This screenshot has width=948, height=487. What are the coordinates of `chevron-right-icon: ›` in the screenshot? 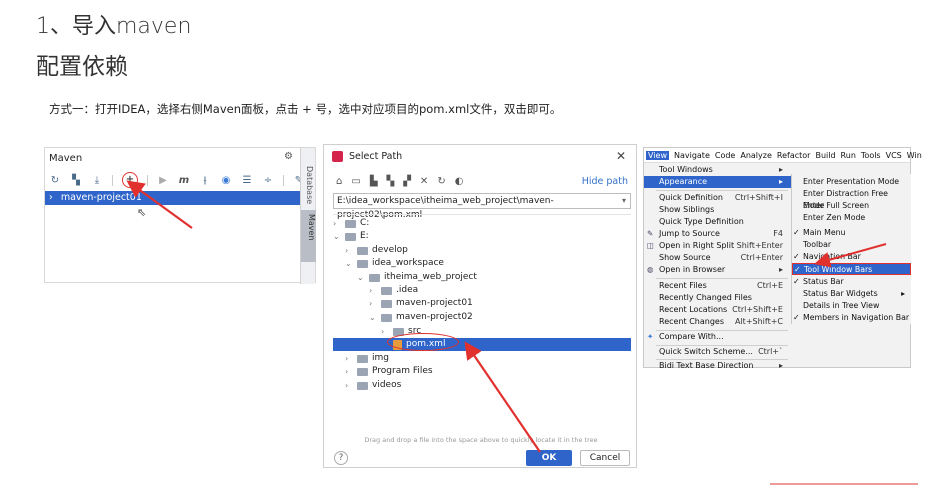 It's located at (51, 198).